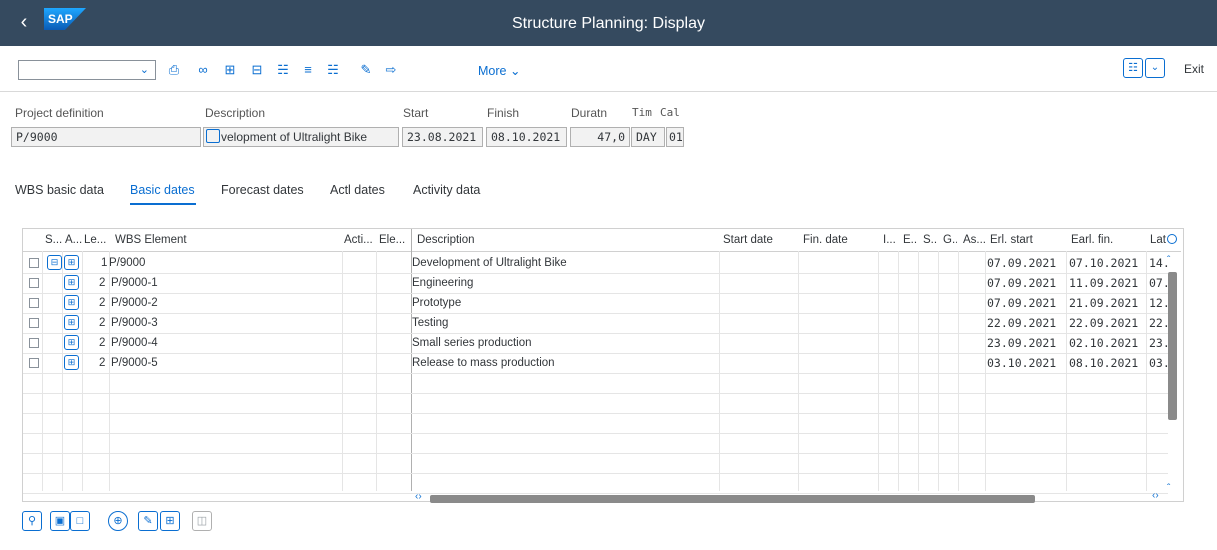  Describe the element at coordinates (1020, 240) in the screenshot. I see `col-header: Erl. start` at that location.